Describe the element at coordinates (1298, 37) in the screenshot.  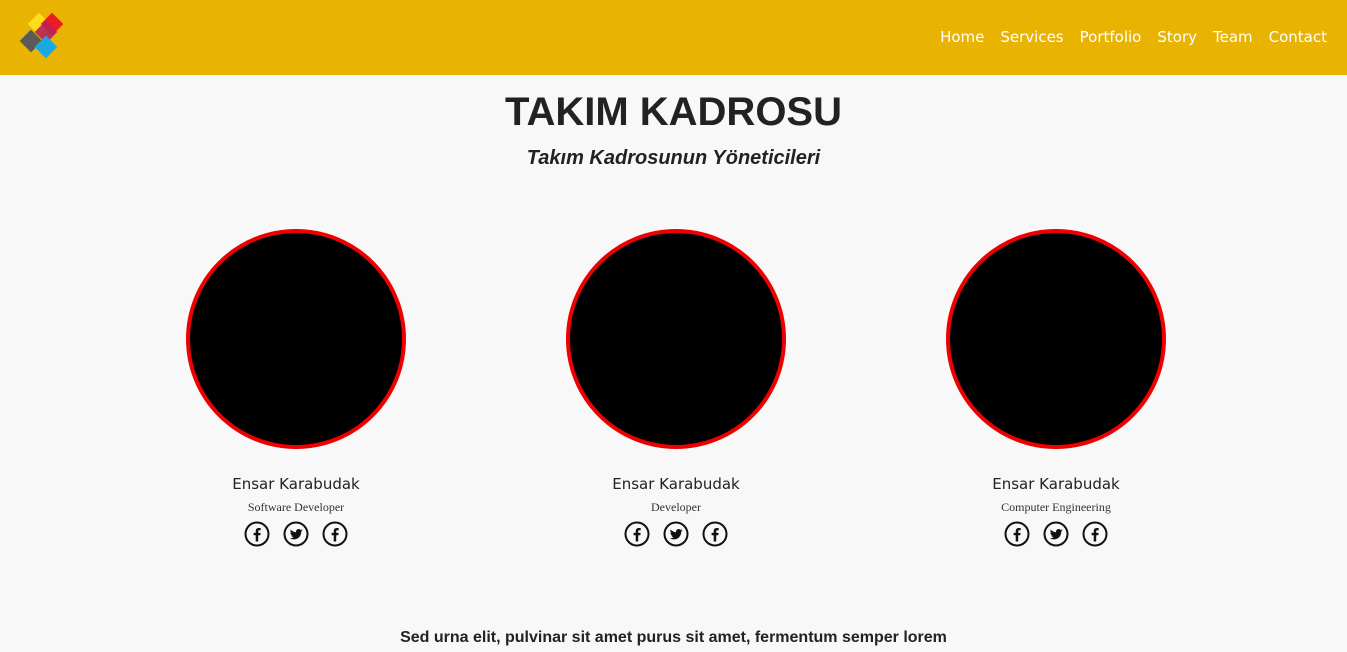
I see `nav-contact-link: Contact` at that location.